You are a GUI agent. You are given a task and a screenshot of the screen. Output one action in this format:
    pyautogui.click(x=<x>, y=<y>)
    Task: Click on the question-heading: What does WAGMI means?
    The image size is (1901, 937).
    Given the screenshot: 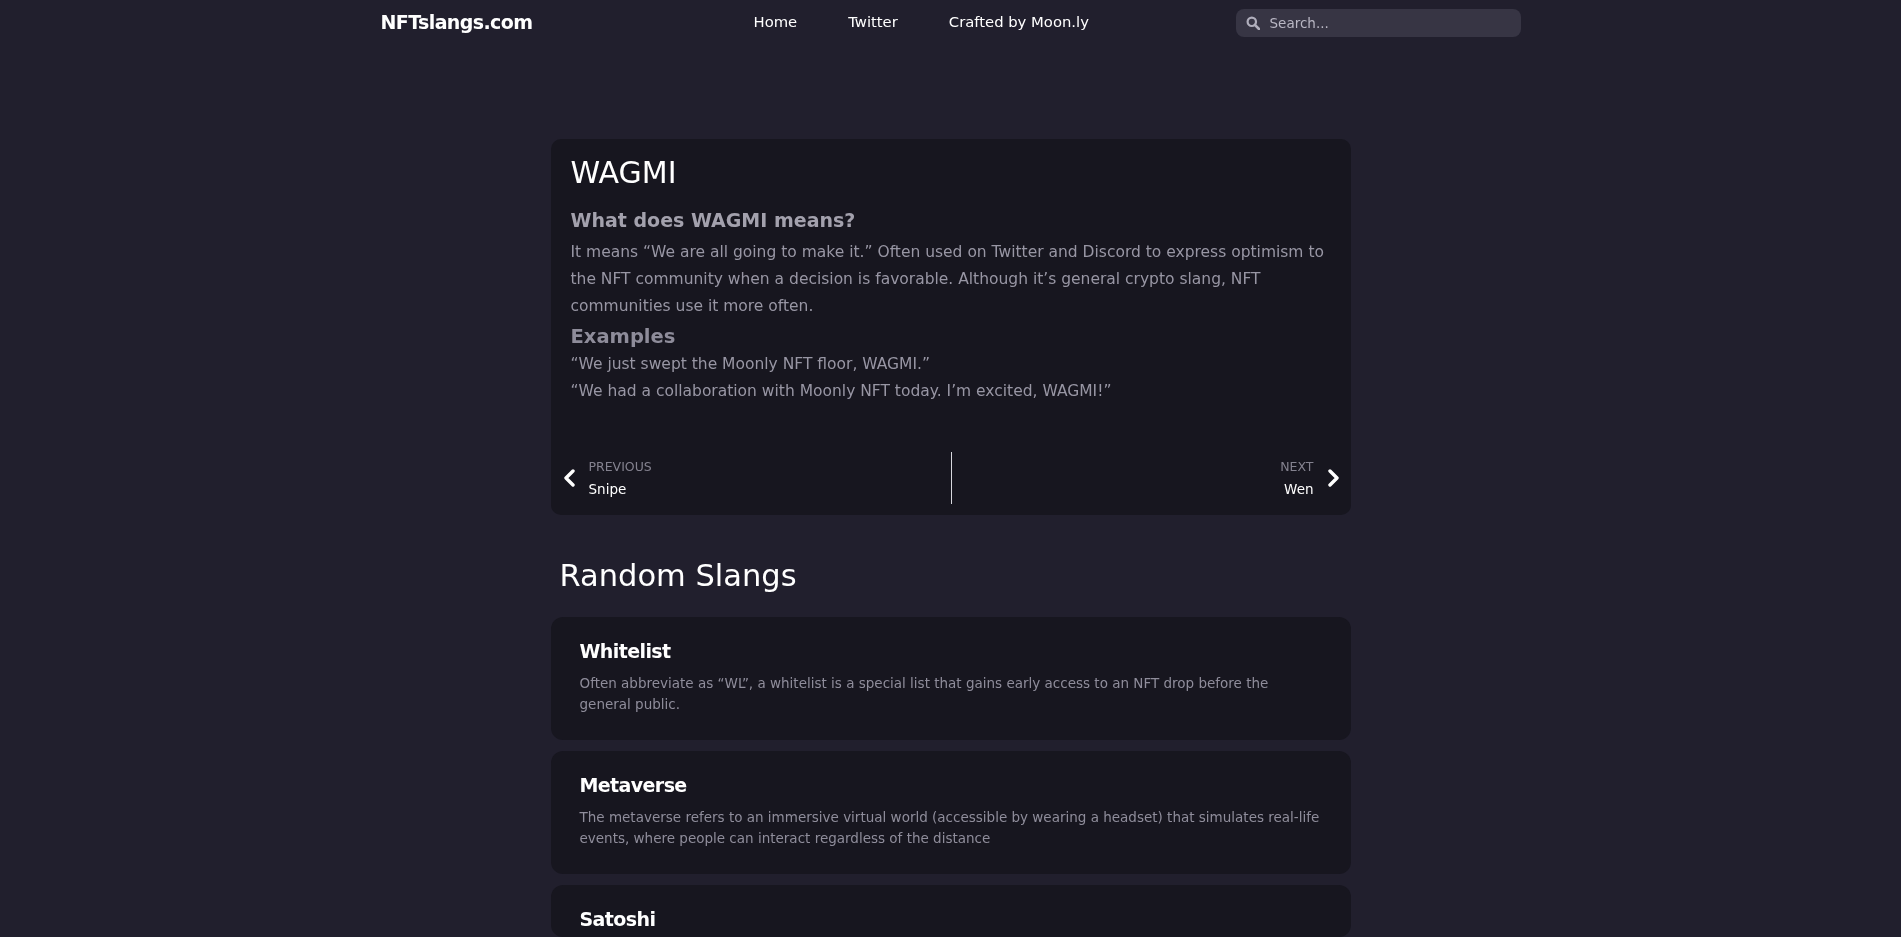 What is the action you would take?
    pyautogui.click(x=713, y=220)
    